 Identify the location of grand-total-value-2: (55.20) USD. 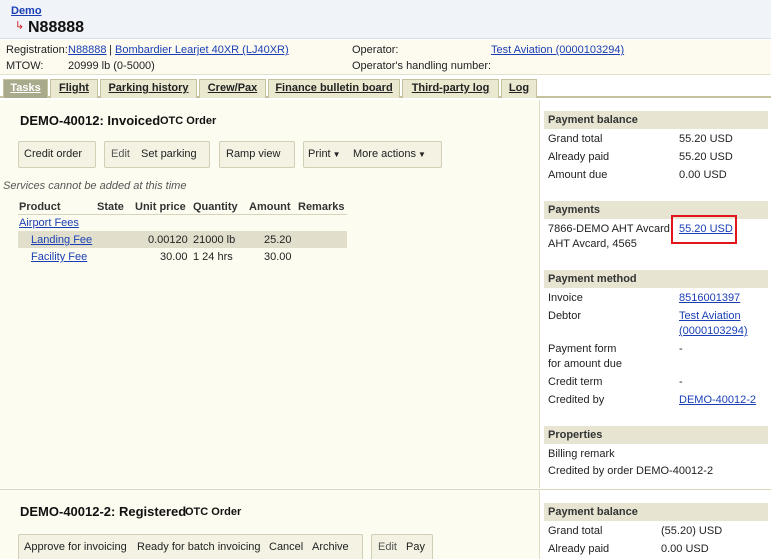
(692, 531).